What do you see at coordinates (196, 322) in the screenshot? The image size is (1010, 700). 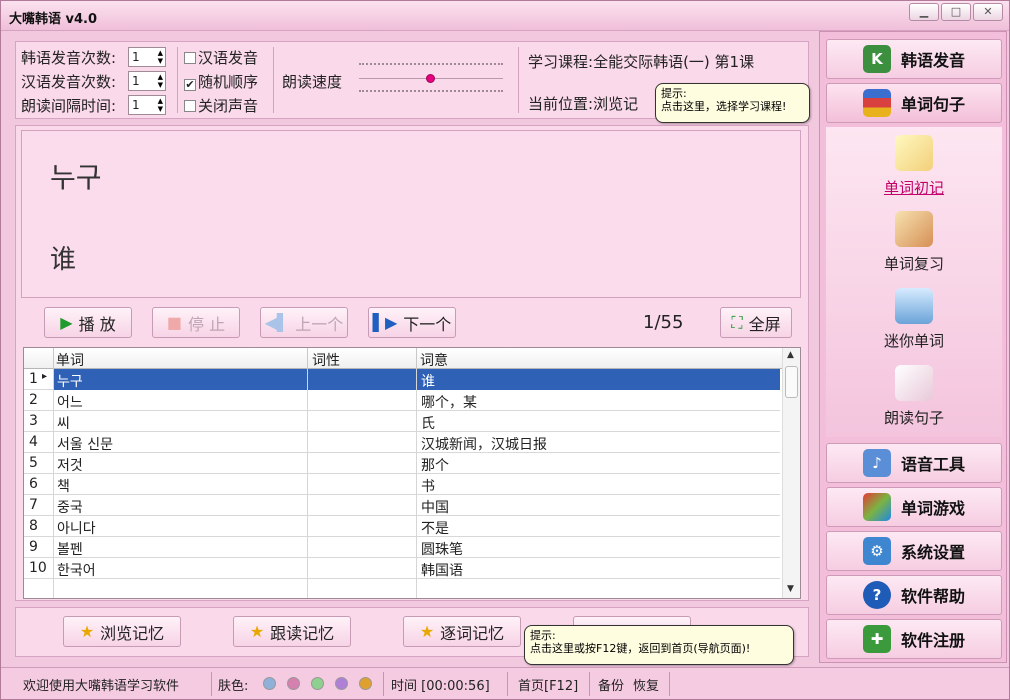 I see `stop-button: ■ 停 止` at bounding box center [196, 322].